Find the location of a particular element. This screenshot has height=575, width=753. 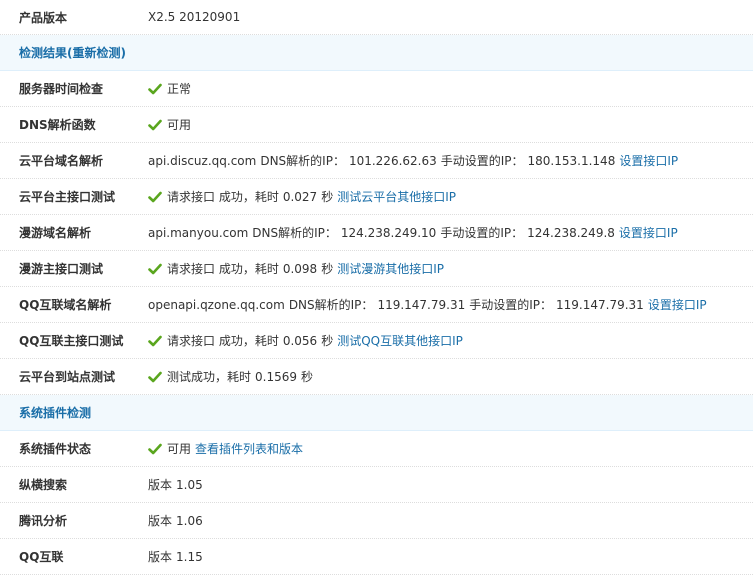

manyou-api-request: 请求接口 成功，耗时 is located at coordinates (223, 269).